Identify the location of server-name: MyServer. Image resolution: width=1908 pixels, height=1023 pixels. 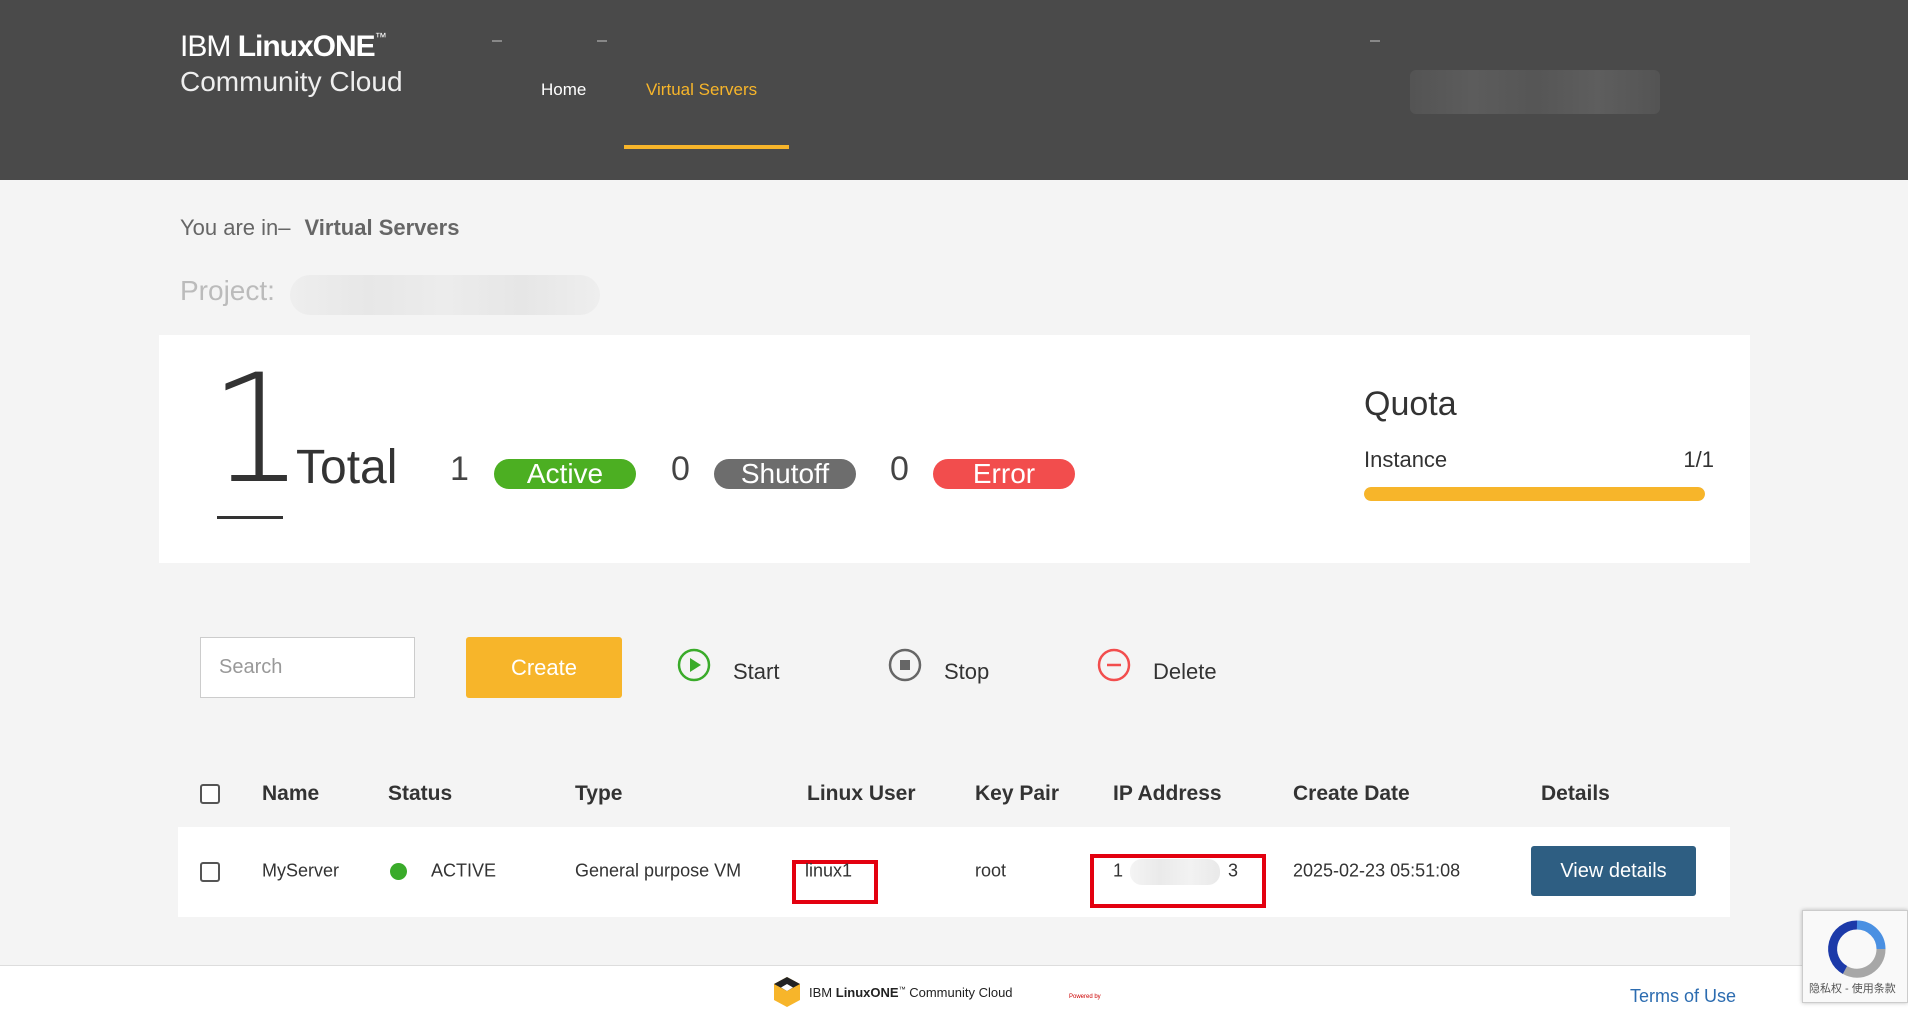
(300, 871).